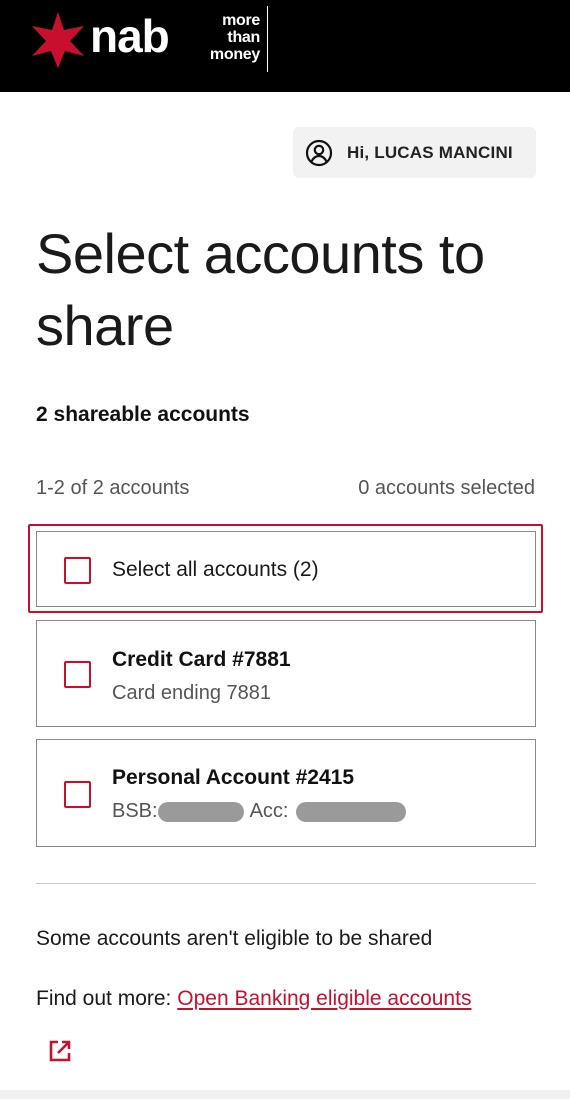 The width and height of the screenshot is (570, 1099). I want to click on account-option-credit-card: Credit Card #7881 Card ending 7881, so click(286, 673).